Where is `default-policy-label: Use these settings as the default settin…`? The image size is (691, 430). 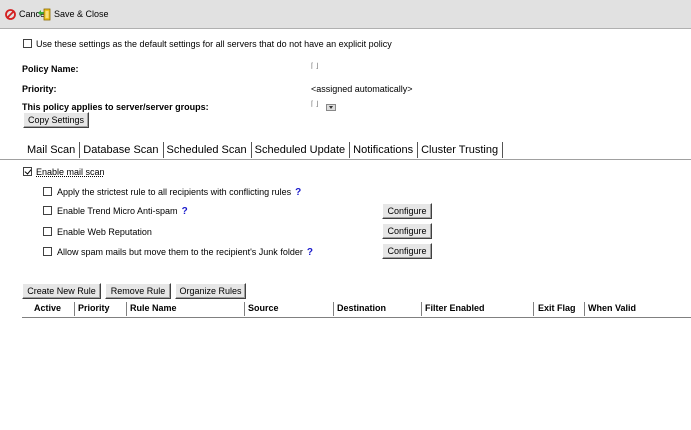 default-policy-label: Use these settings as the default settin… is located at coordinates (214, 44).